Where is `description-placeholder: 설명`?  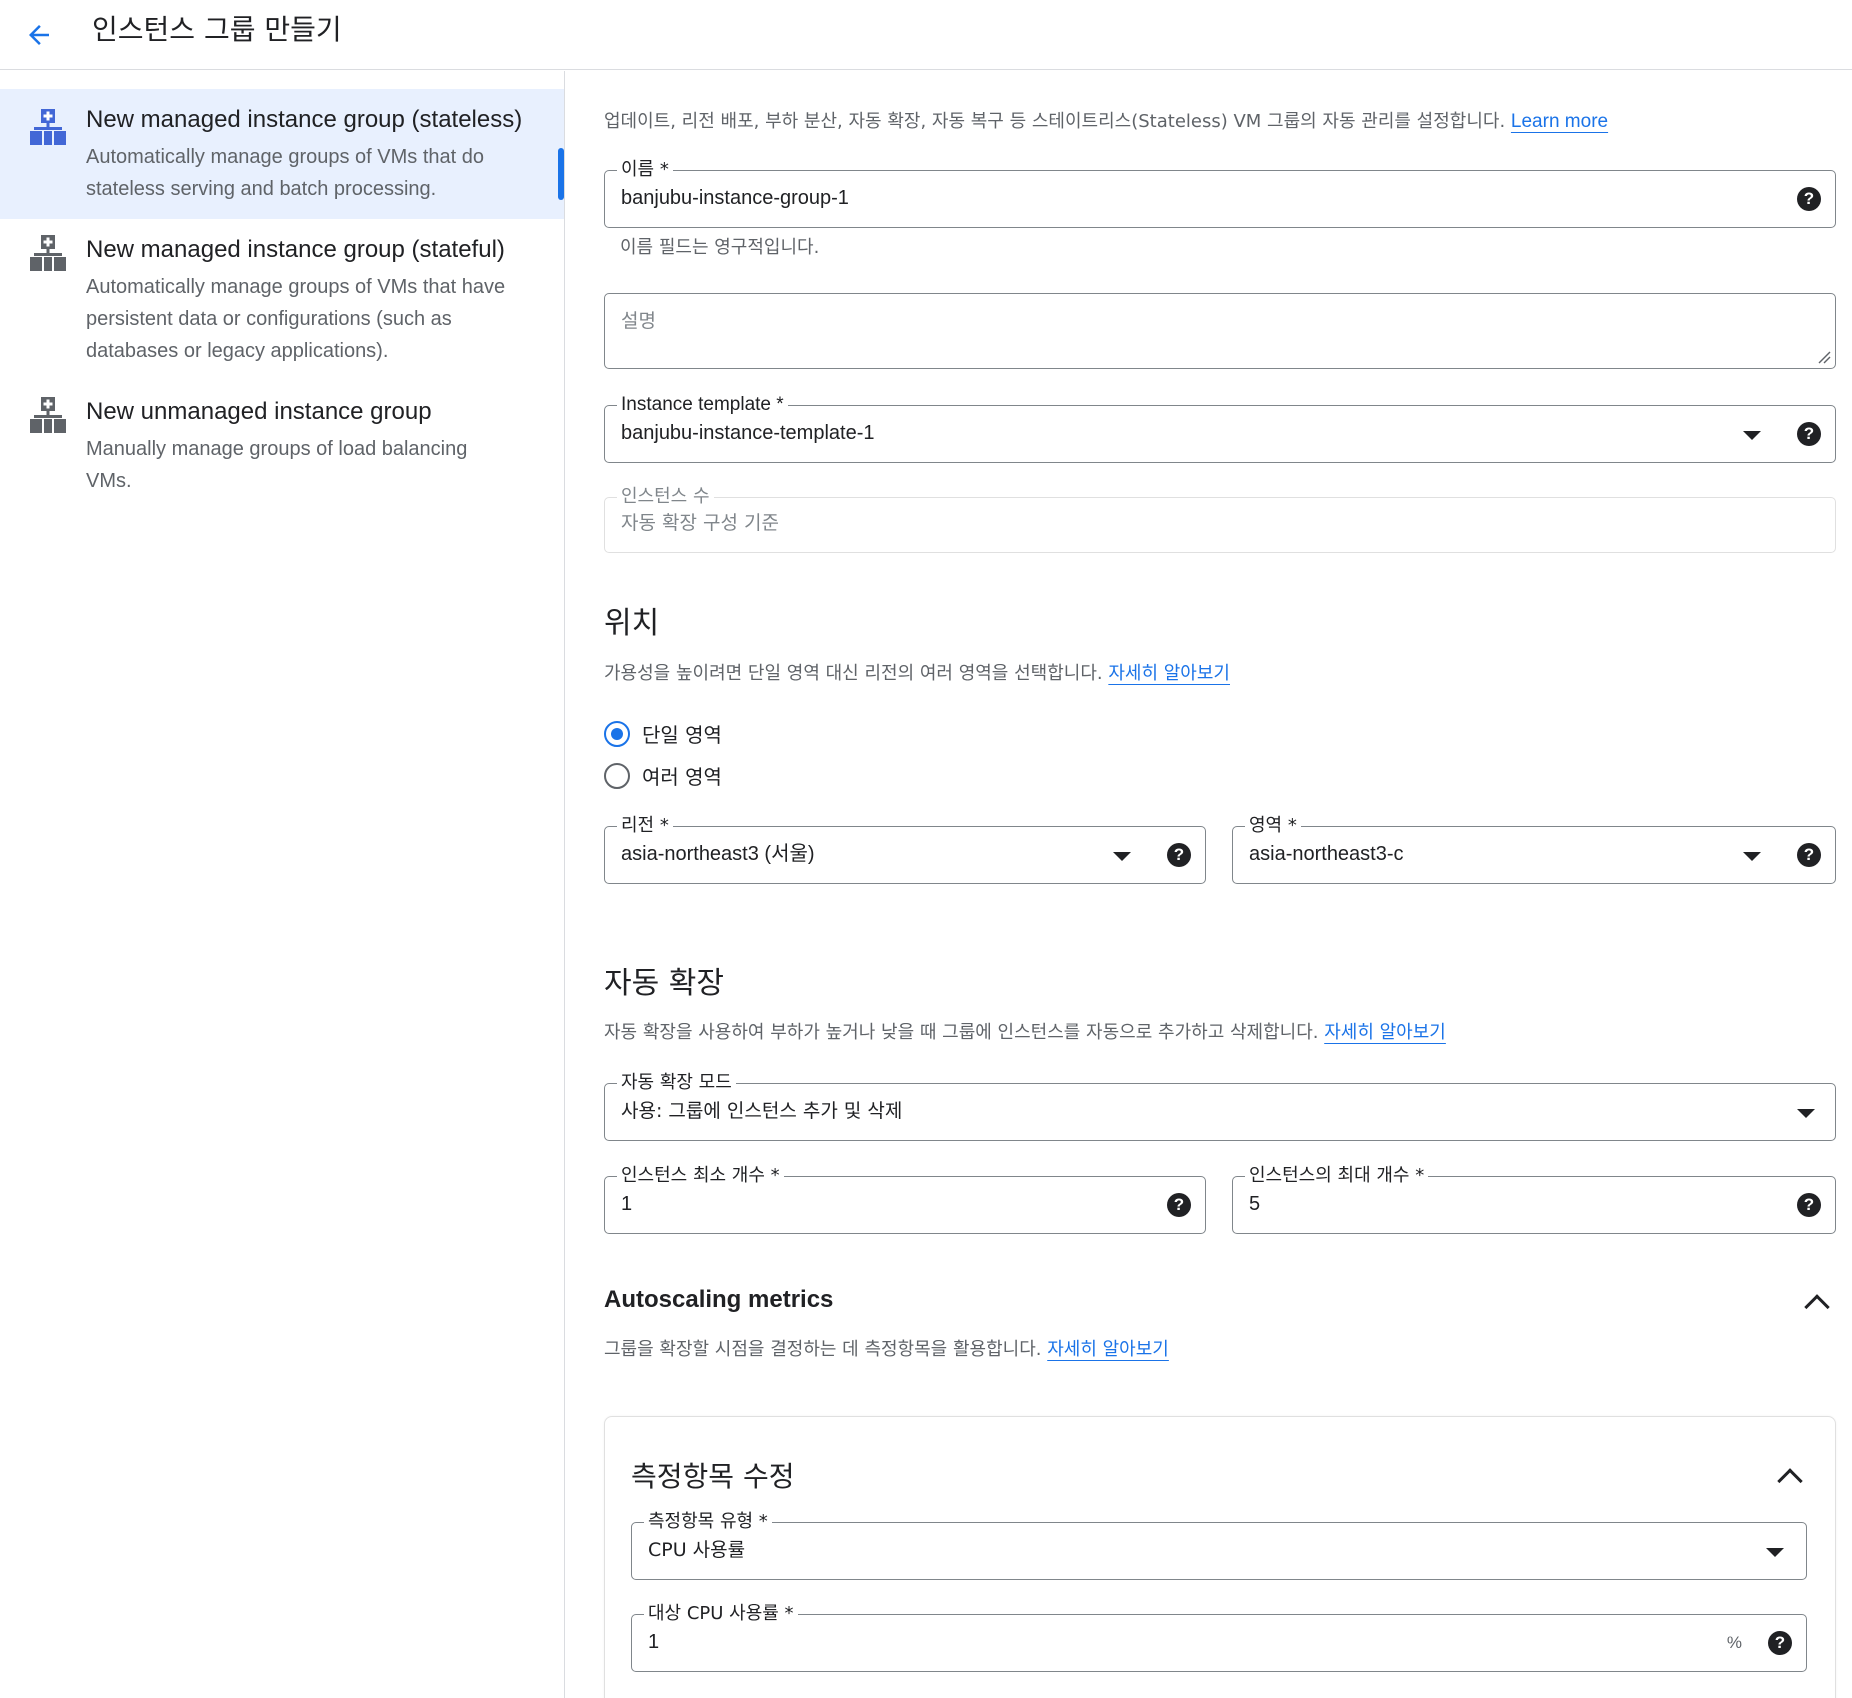
description-placeholder: 설명 is located at coordinates (638, 321).